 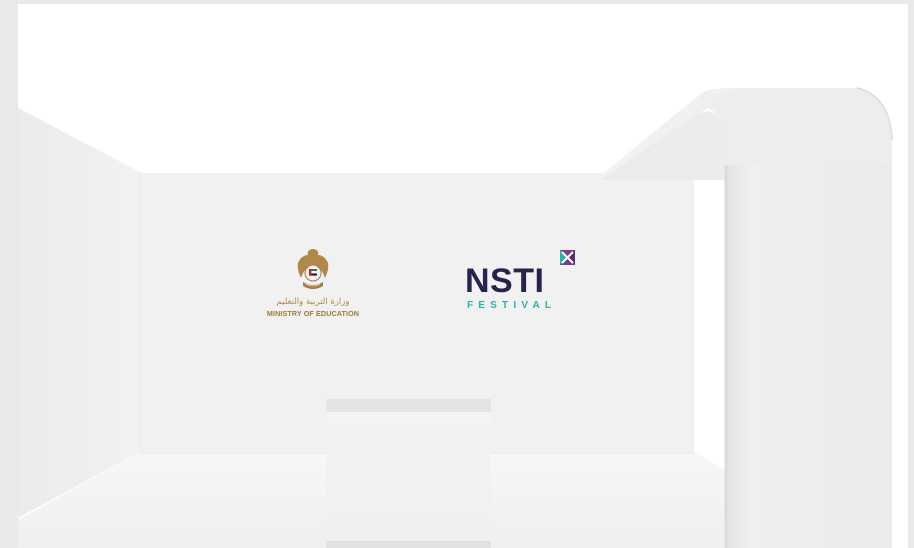 What do you see at coordinates (313, 302) in the screenshot?
I see `ministry-arabic-name: وزارة التربية والتعليم` at bounding box center [313, 302].